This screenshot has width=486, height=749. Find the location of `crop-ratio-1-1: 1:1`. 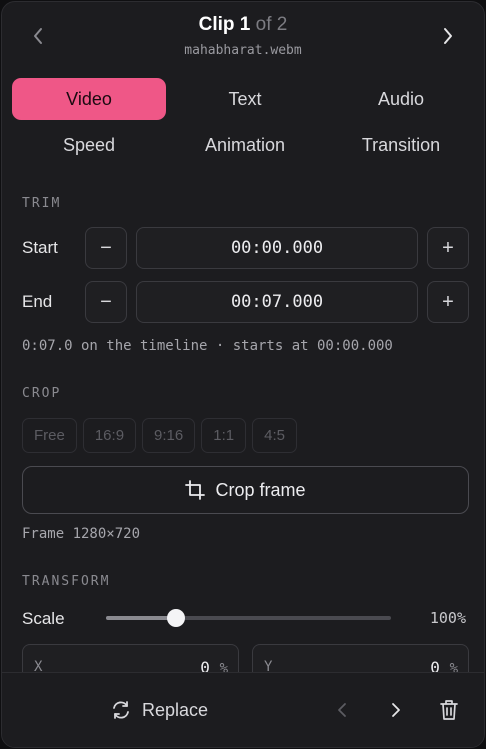

crop-ratio-1-1: 1:1 is located at coordinates (224, 435).